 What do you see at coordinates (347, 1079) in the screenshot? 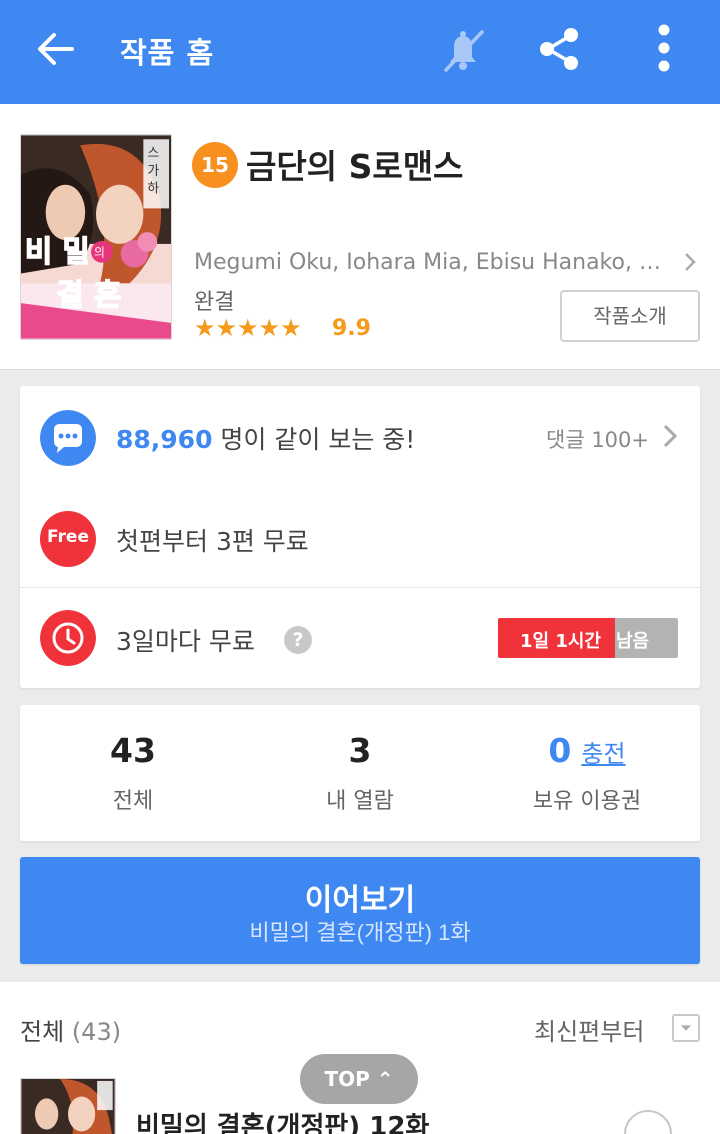
I see `top-label: TOP` at bounding box center [347, 1079].